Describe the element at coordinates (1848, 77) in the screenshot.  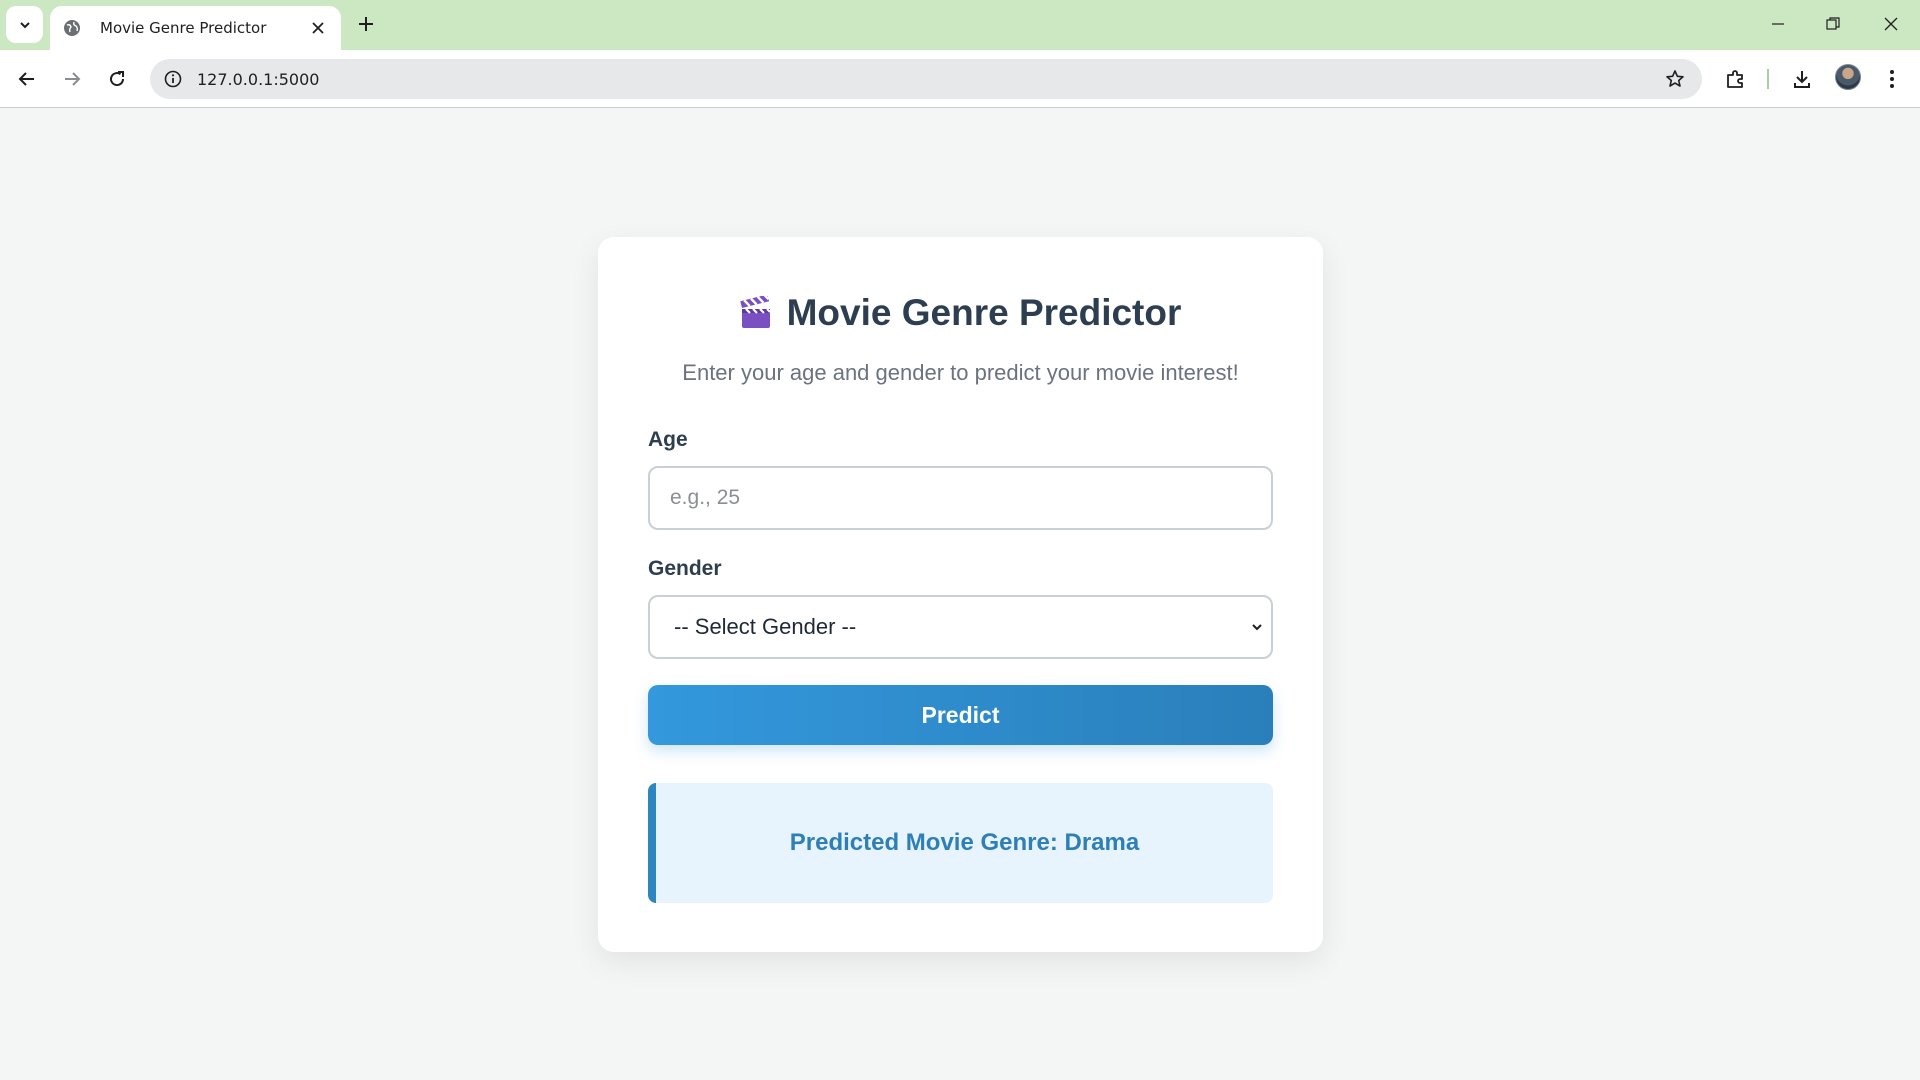
I see `profile-avatar` at that location.